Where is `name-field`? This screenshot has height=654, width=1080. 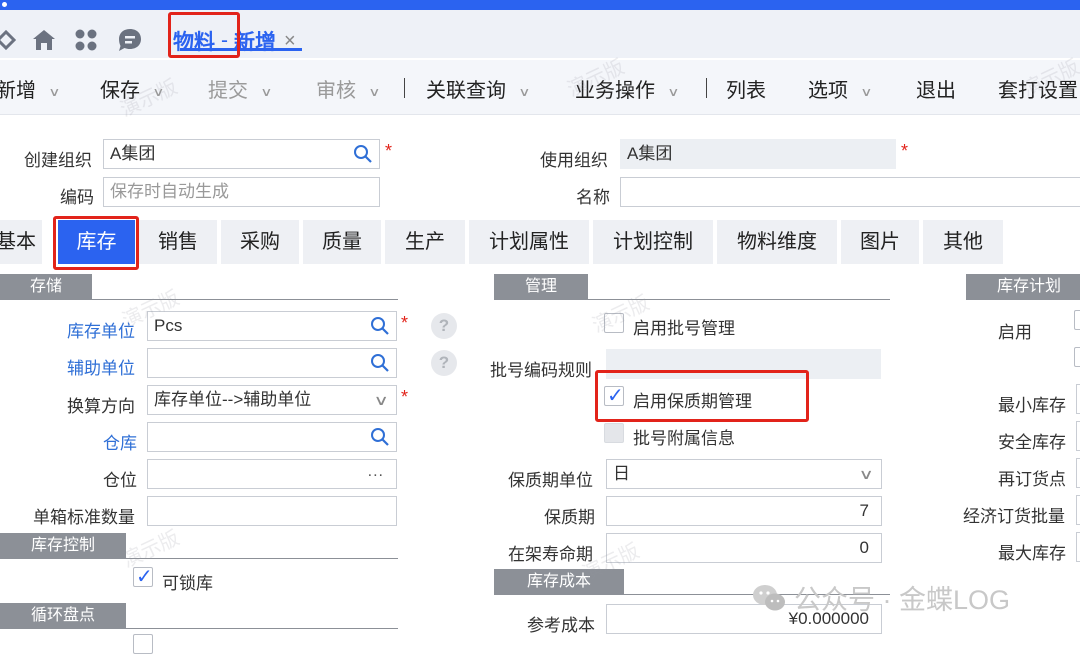 name-field is located at coordinates (850, 192).